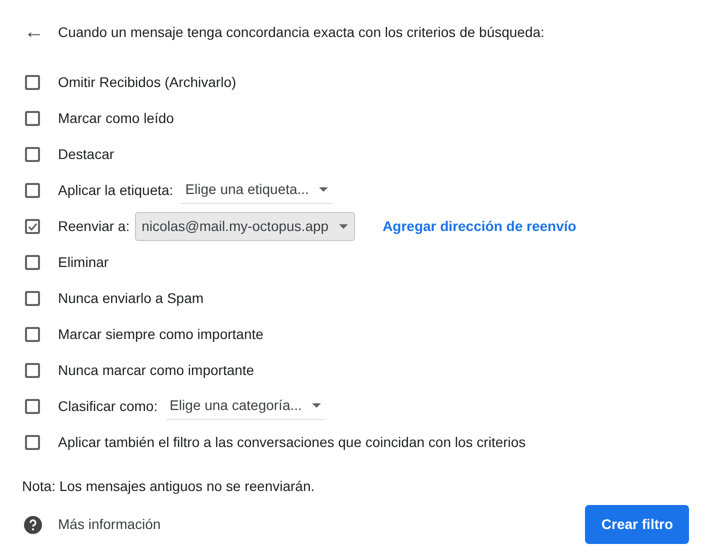 Image resolution: width=713 pixels, height=555 pixels. I want to click on add-forwarding-address-link: Agregar dirección de reenvío, so click(479, 226).